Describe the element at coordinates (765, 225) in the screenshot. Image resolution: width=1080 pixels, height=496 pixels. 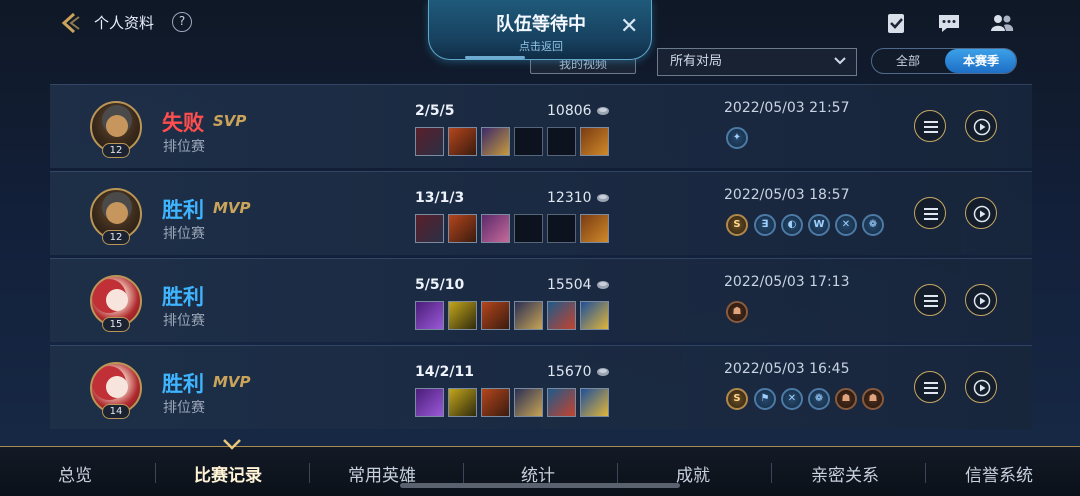
I see `achievement-badge-icon: ∃` at that location.